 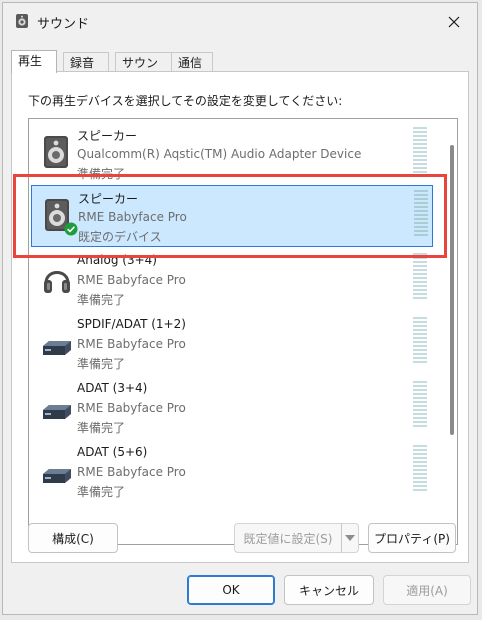 I want to click on tab-recording: 録音, so click(x=86, y=62).